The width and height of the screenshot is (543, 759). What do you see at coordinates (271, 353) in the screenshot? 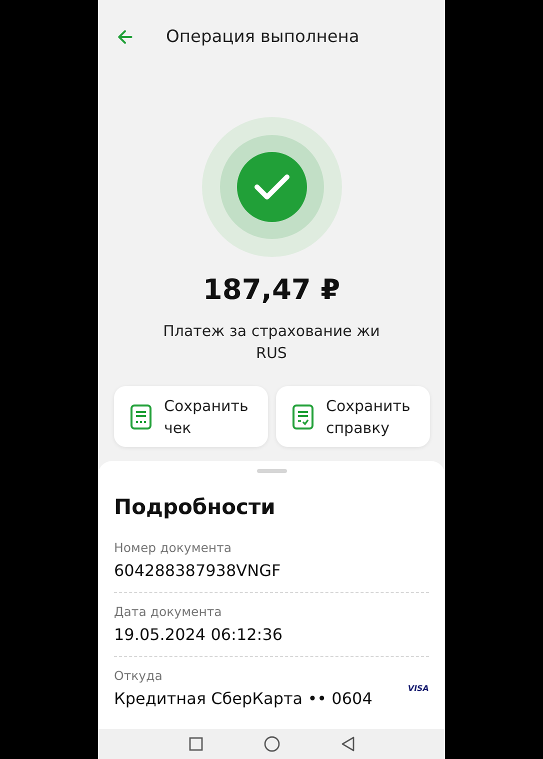
I see `payment-description: RUS` at bounding box center [271, 353].